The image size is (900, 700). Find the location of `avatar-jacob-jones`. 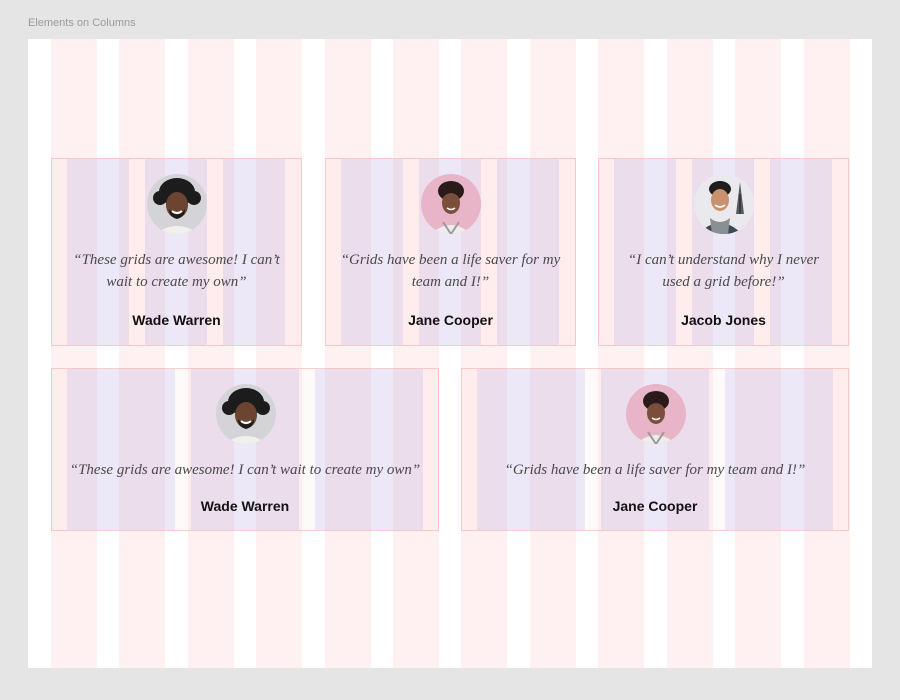

avatar-jacob-jones is located at coordinates (724, 204).